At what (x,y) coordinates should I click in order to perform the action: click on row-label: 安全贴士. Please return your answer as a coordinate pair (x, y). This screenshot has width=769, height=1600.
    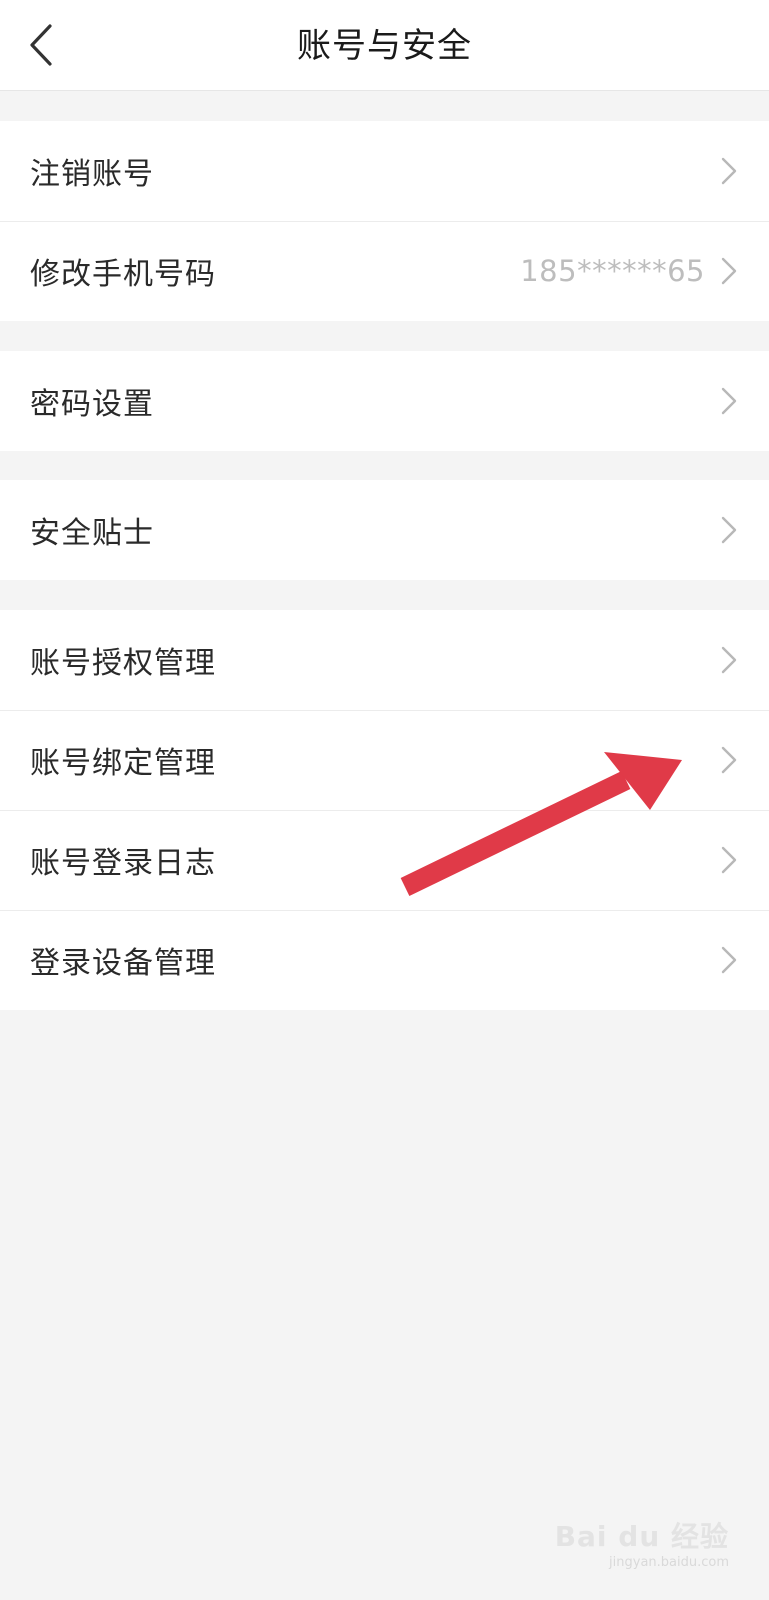
    Looking at the image, I should click on (92, 533).